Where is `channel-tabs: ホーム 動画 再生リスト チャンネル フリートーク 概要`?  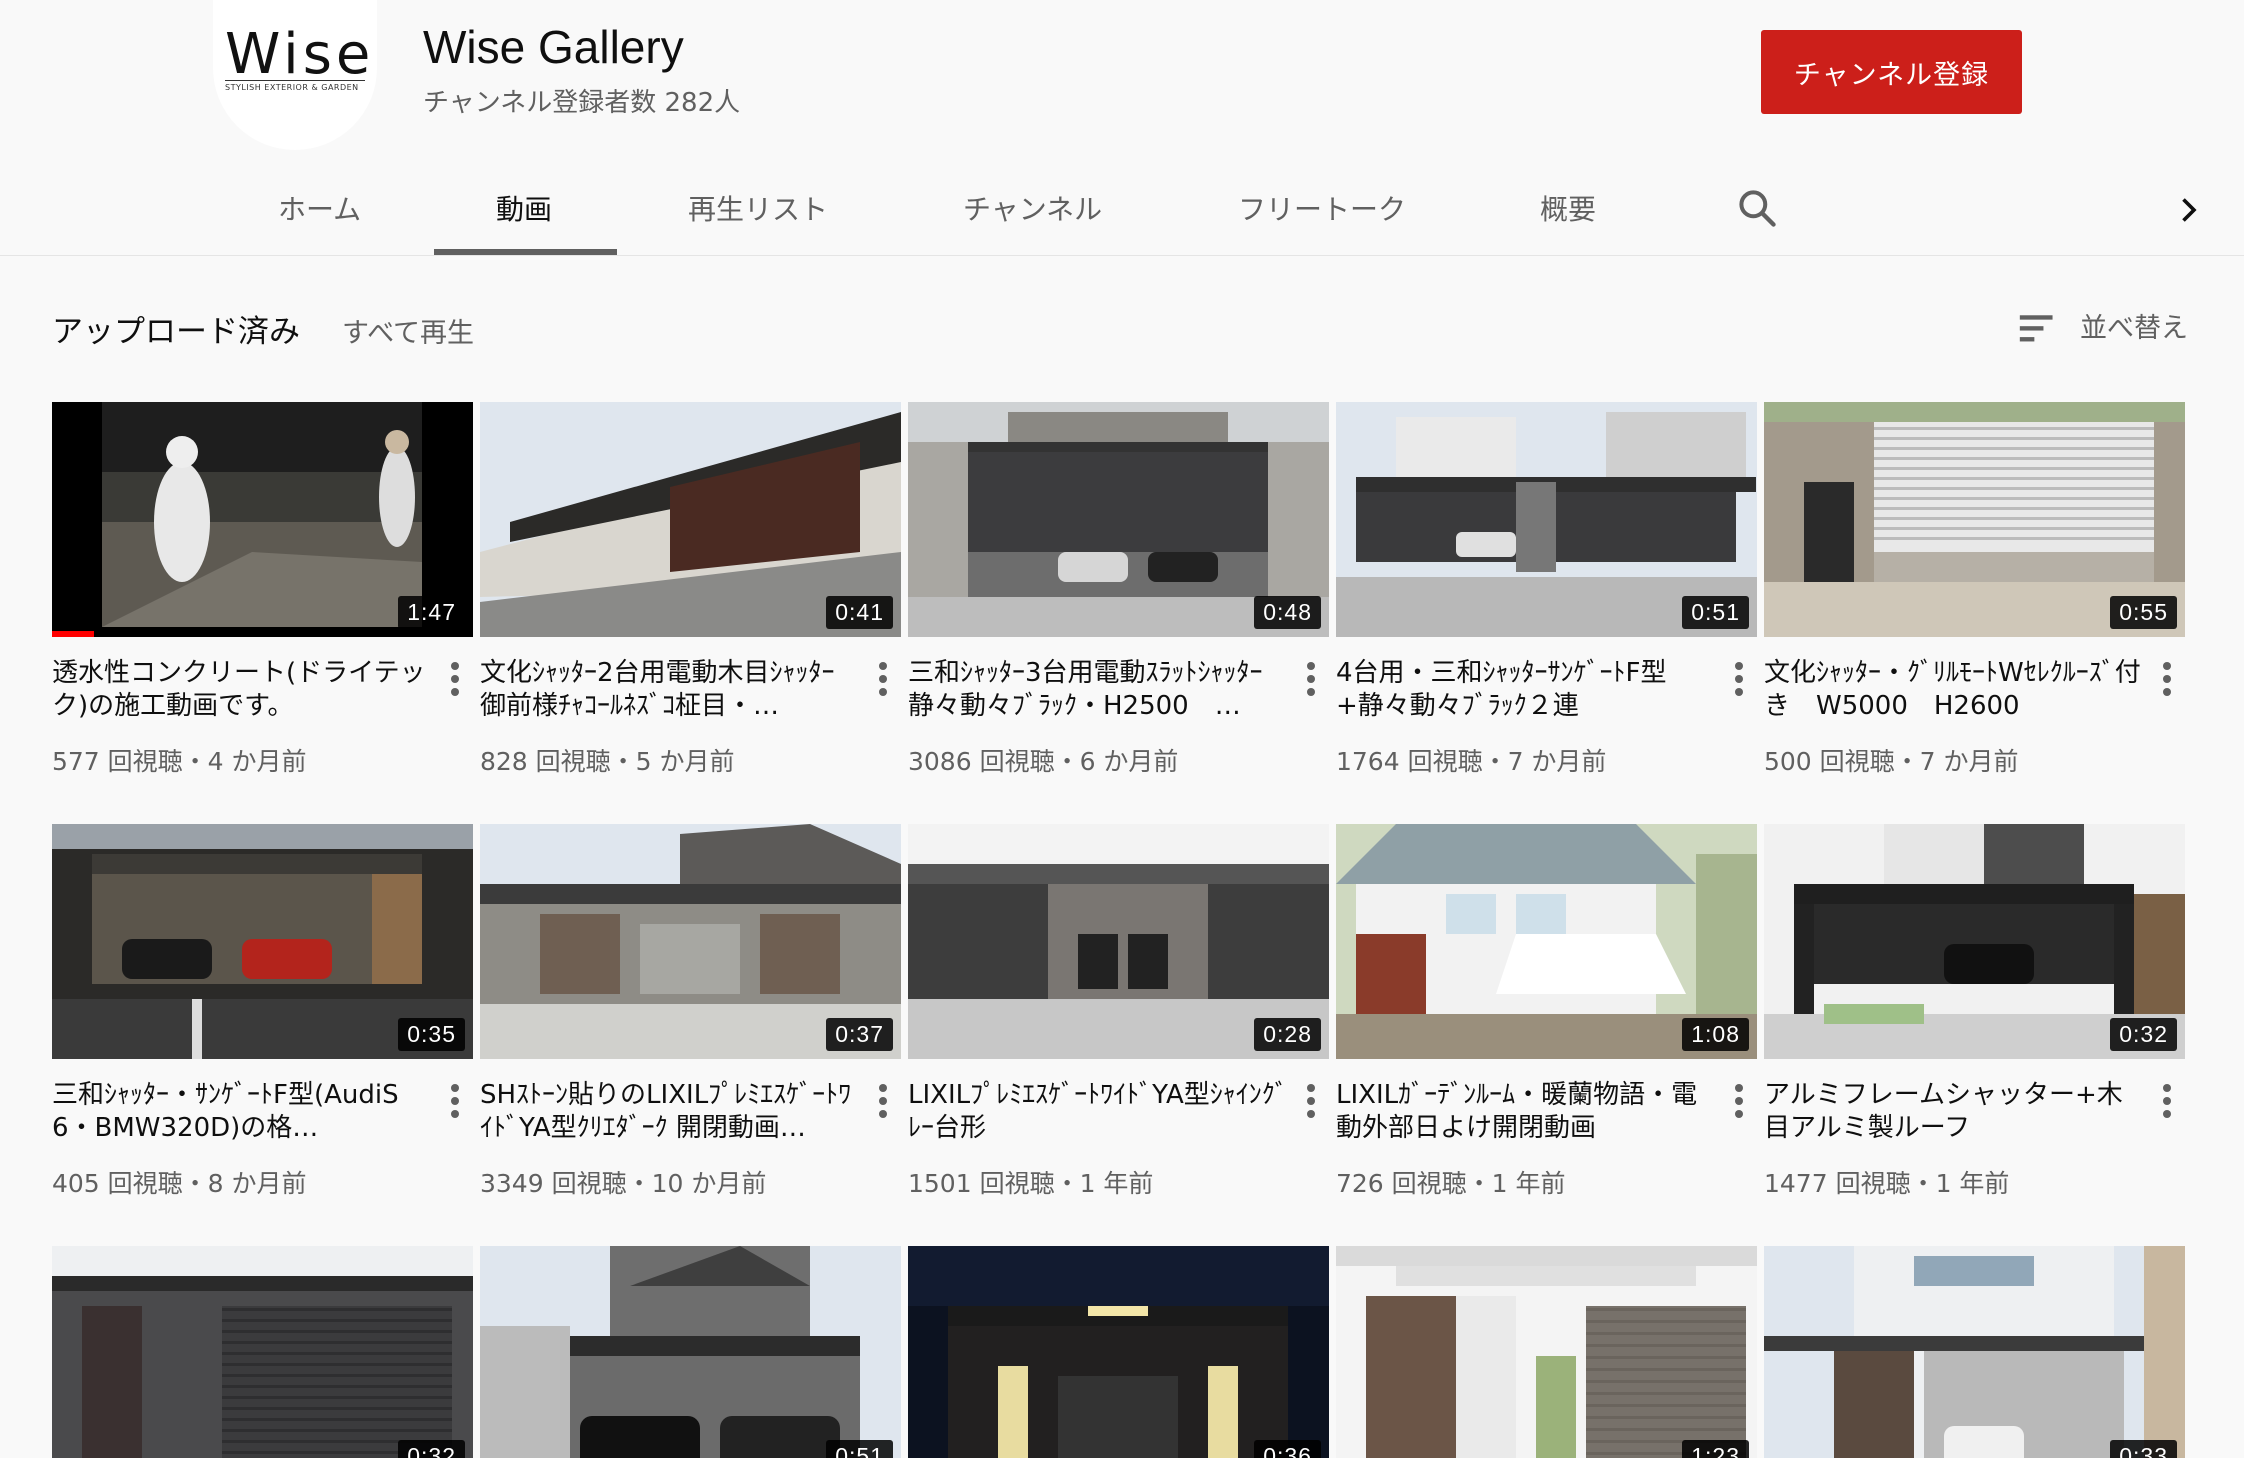
channel-tabs: ホーム 動画 再生リスト チャンネル フリートーク 概要 is located at coordinates (1122, 213).